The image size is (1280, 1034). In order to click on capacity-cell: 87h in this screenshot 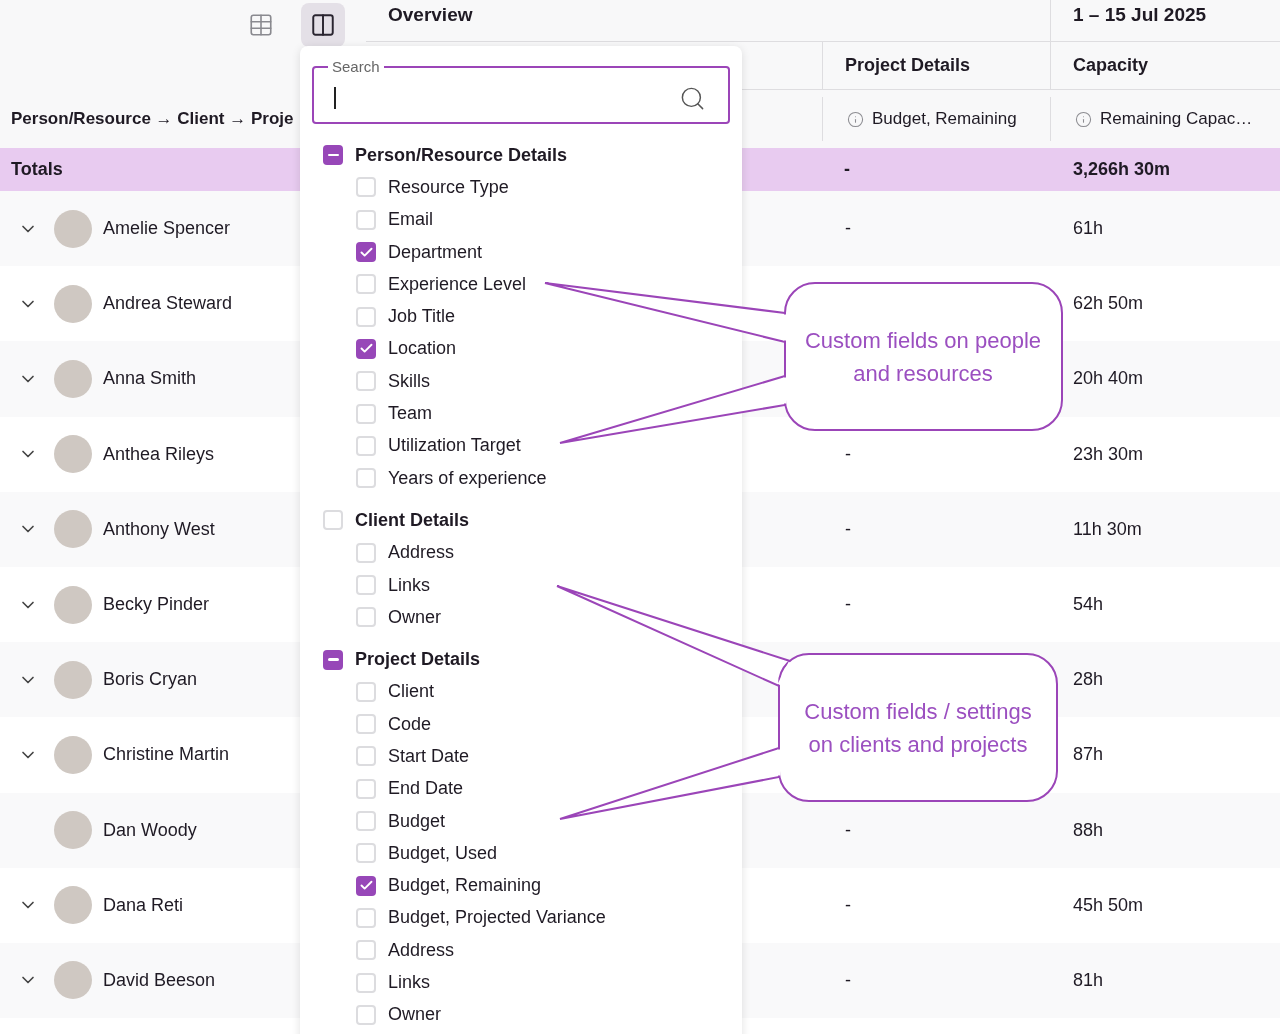, I will do `click(1088, 754)`.